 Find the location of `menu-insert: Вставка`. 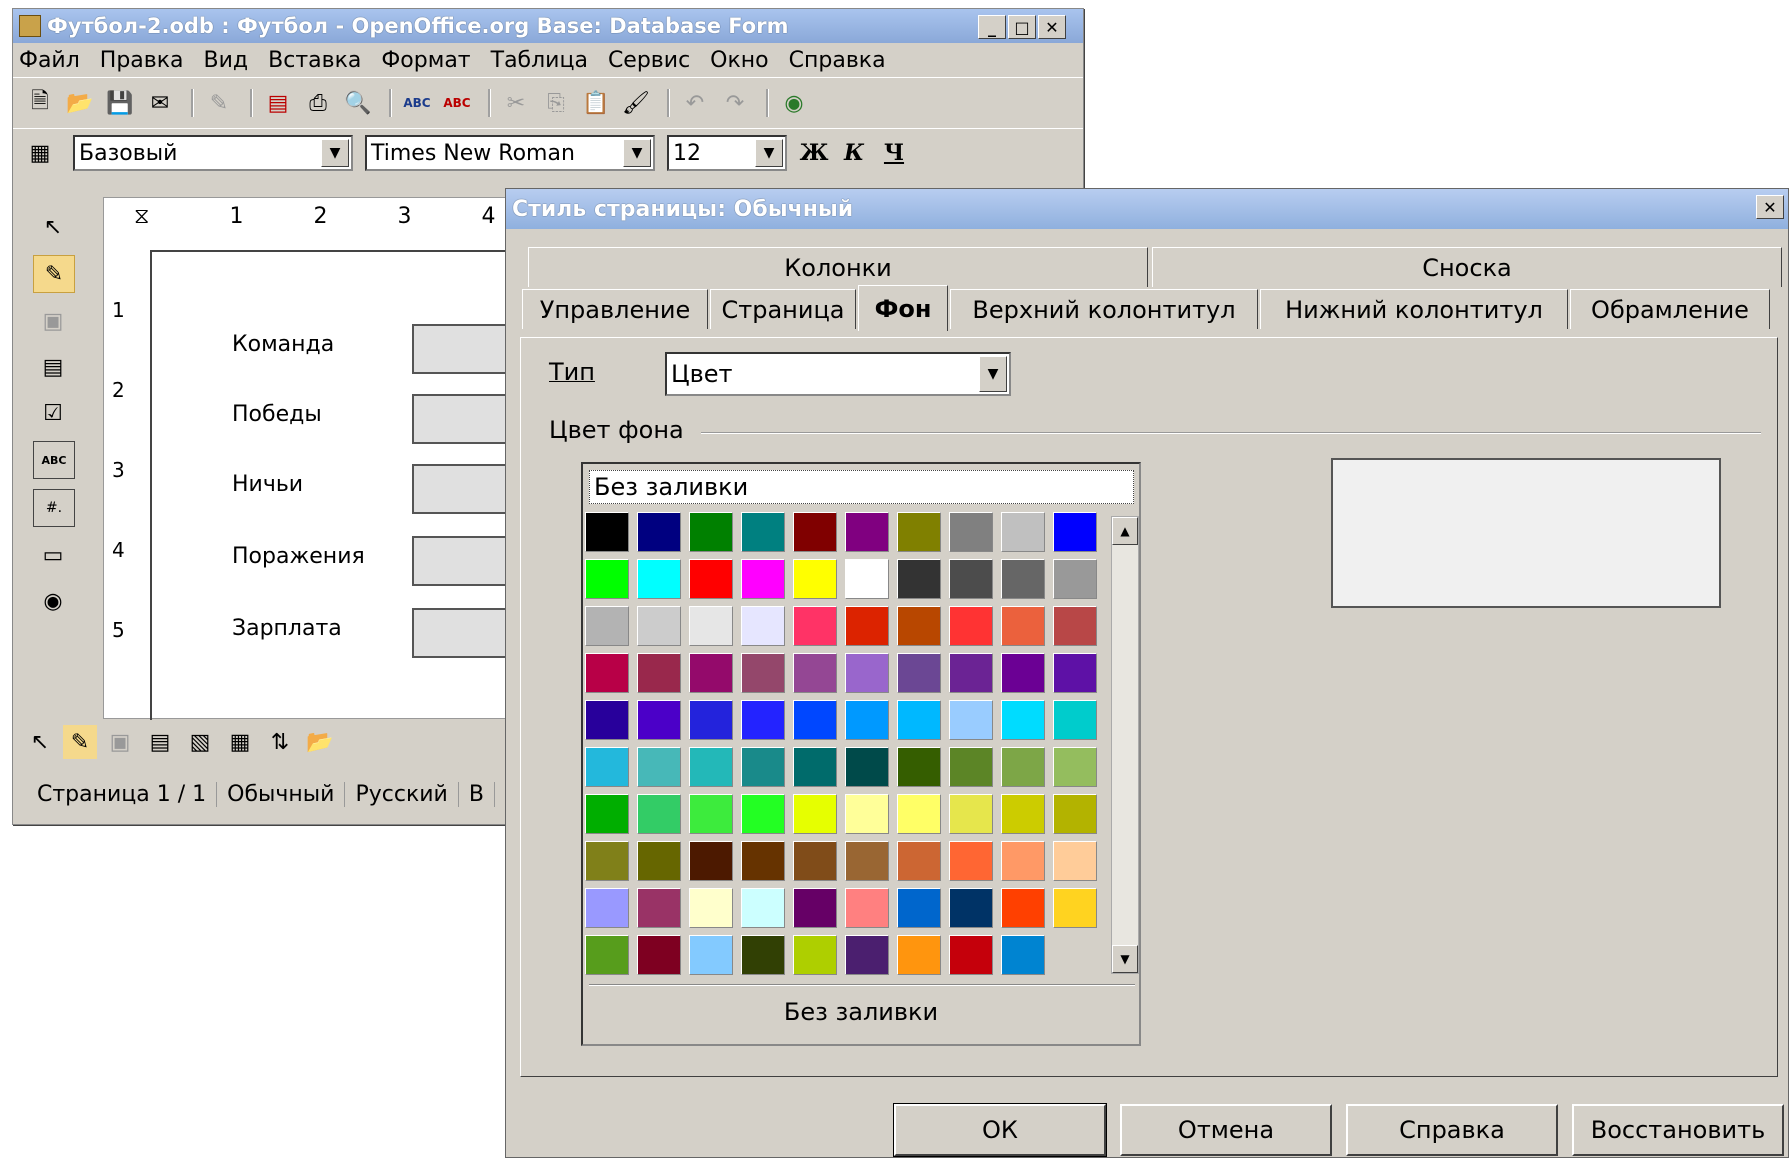

menu-insert: Вставка is located at coordinates (314, 60).